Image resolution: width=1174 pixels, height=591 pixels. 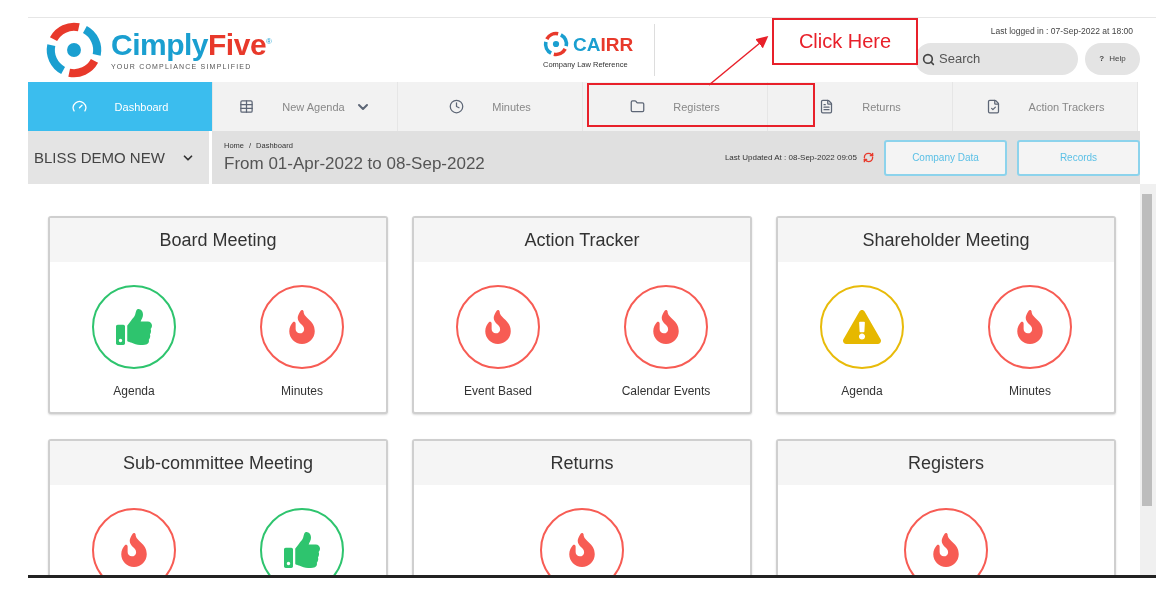 I want to click on search-field: Search, so click(x=996, y=58).